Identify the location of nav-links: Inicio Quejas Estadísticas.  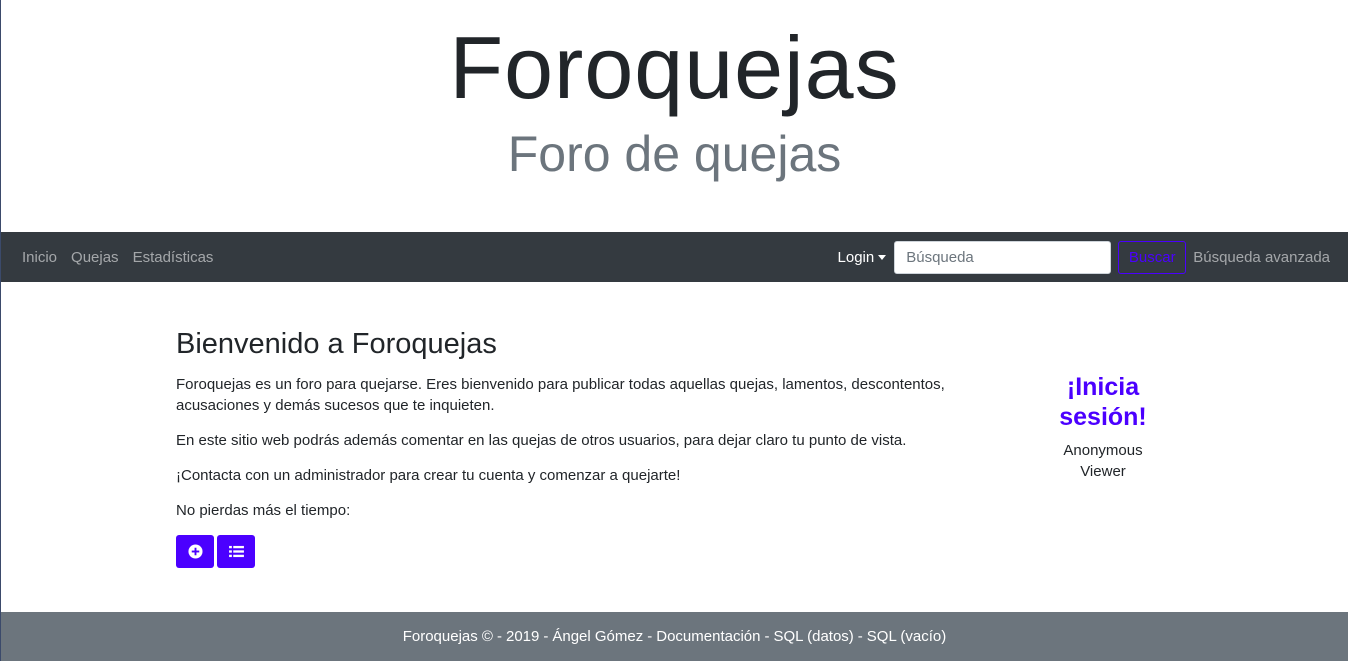
(114, 257).